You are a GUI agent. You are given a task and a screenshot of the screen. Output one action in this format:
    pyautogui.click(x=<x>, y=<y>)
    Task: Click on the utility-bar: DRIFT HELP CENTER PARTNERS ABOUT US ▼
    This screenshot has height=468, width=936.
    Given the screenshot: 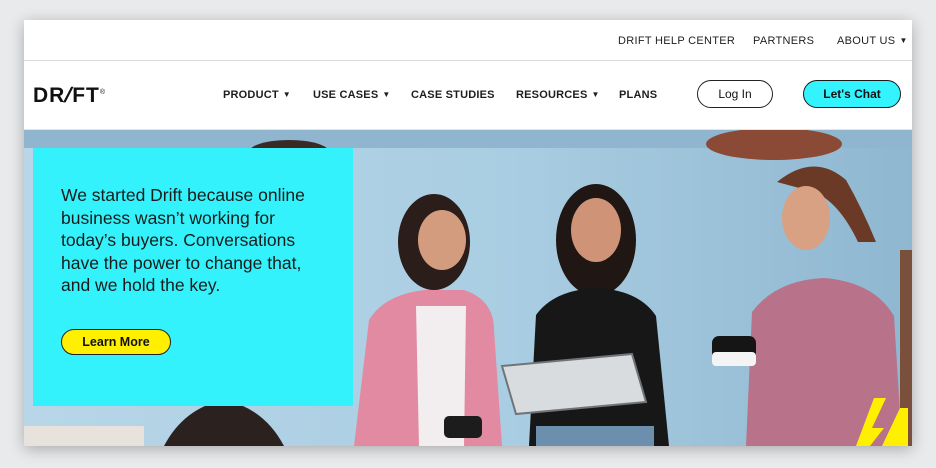 What is the action you would take?
    pyautogui.click(x=468, y=40)
    